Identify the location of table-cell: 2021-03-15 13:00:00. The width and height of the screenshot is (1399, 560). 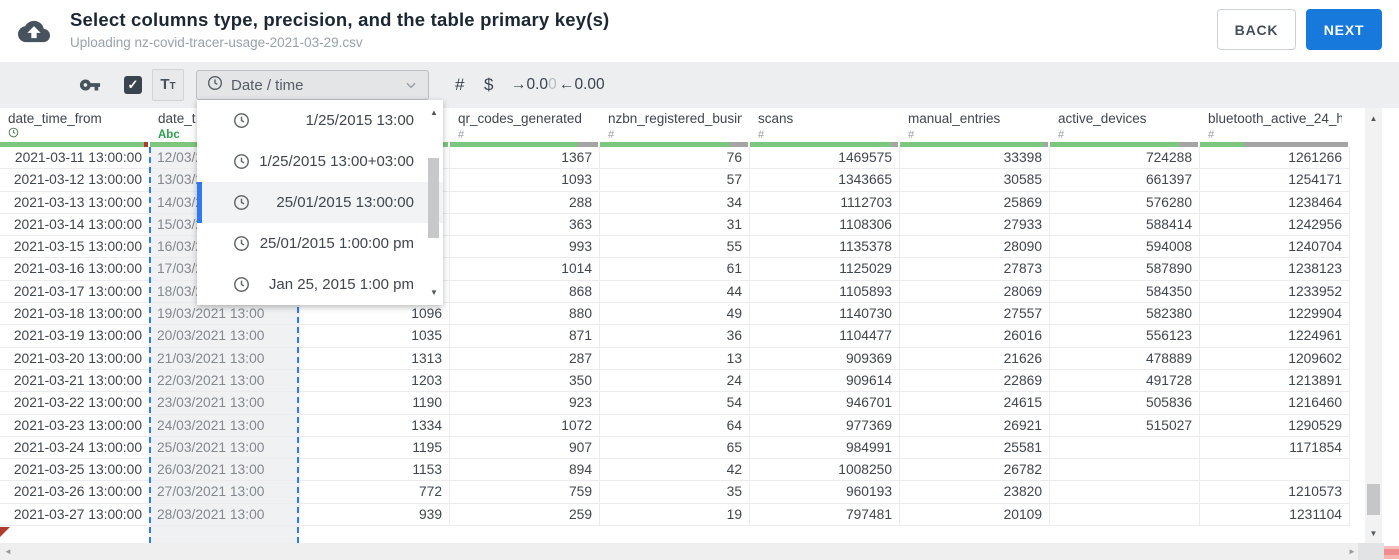
(75, 247).